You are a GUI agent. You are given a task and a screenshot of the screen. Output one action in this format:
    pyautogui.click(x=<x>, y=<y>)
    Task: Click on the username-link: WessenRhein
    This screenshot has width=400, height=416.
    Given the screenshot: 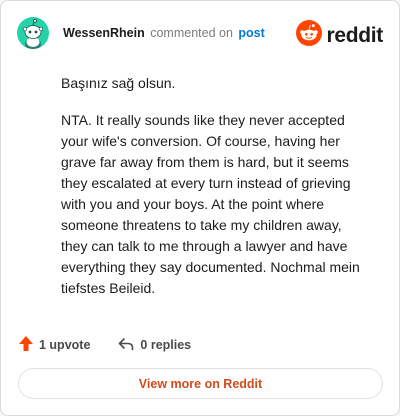 What is the action you would take?
    pyautogui.click(x=104, y=33)
    